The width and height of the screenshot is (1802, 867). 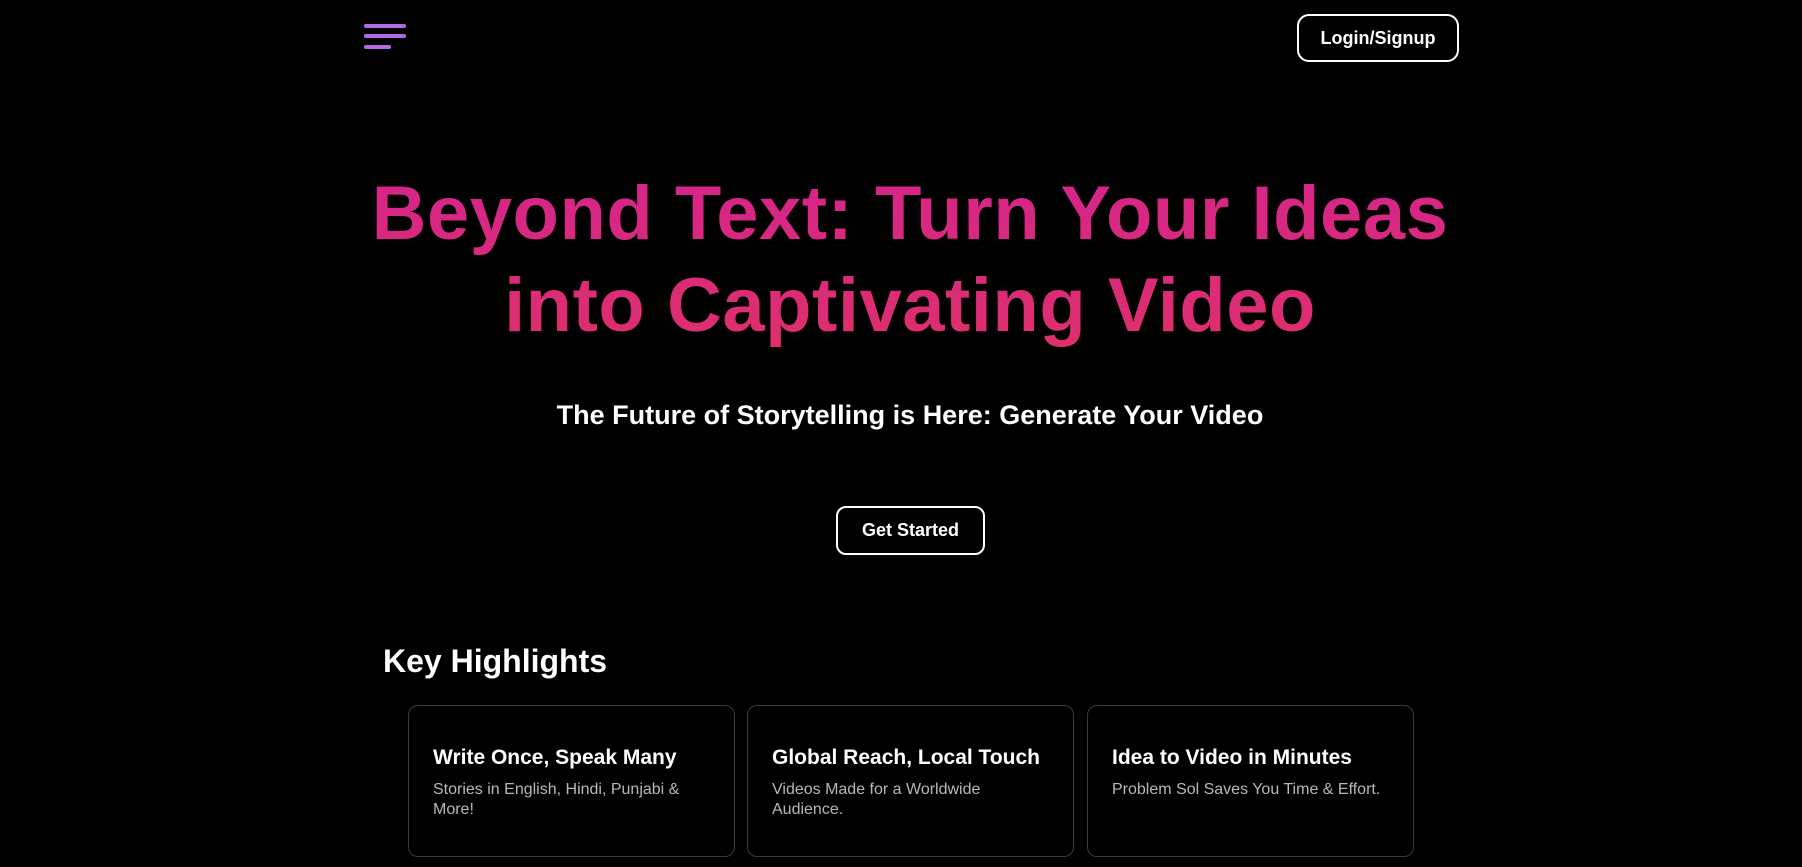 I want to click on highlight-card-text: Videos Made for a Worldwide Audience., so click(x=876, y=799).